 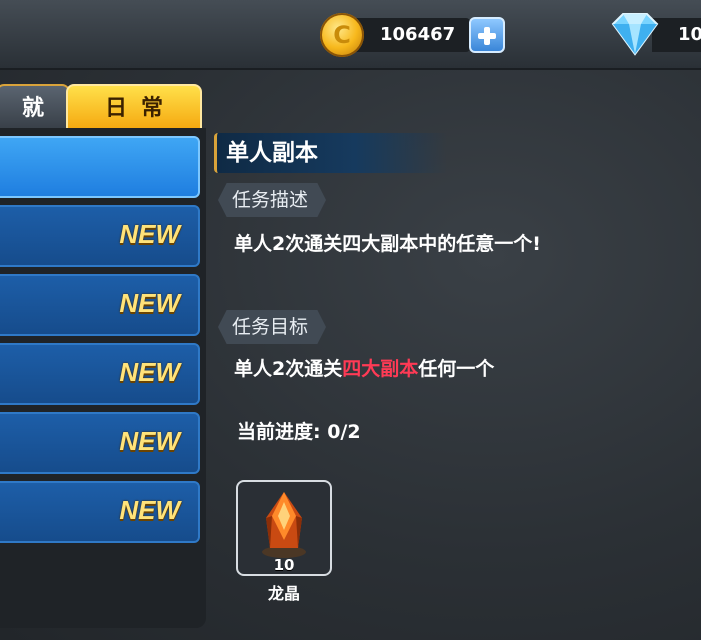 I want to click on task-objective: 单人2次通关四大副本任何一个, so click(x=364, y=369).